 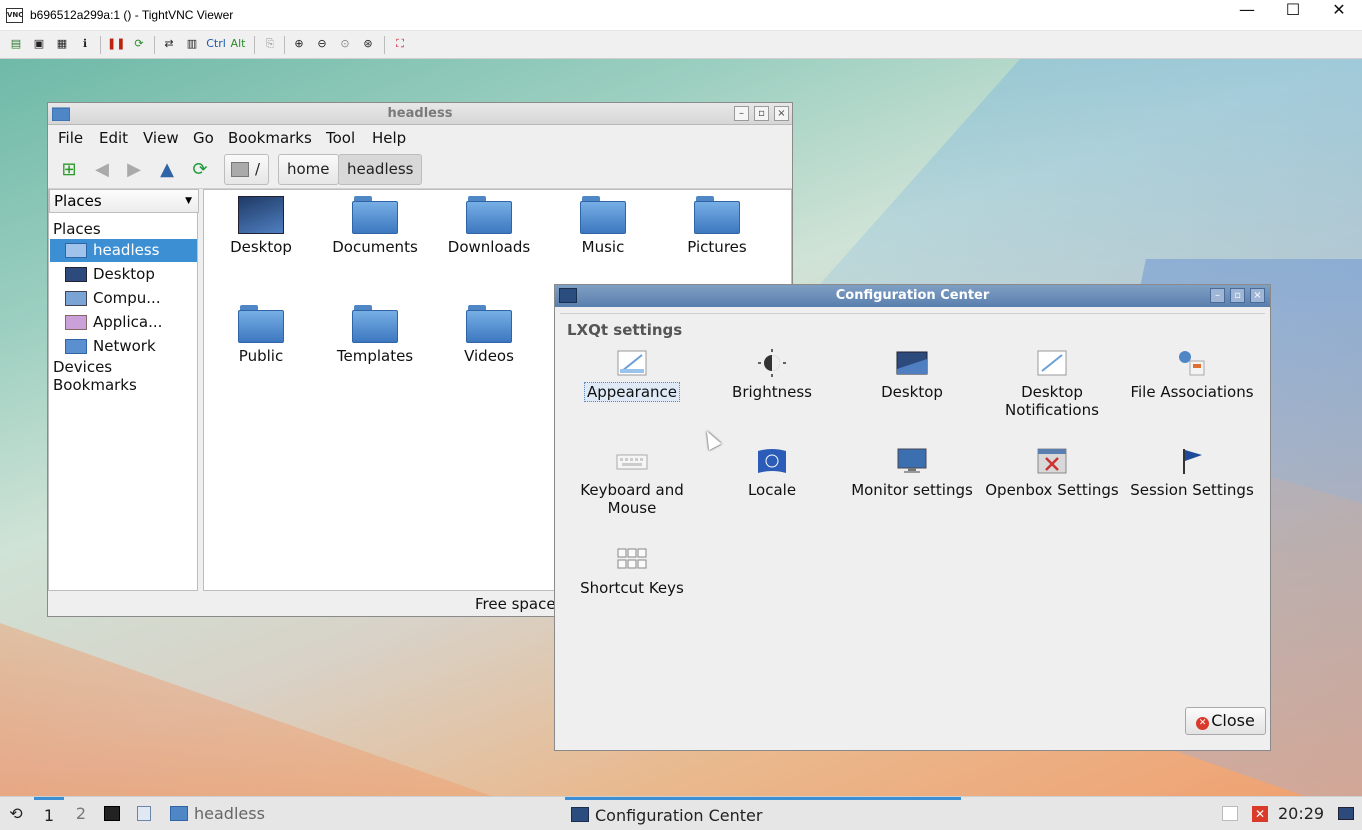 What do you see at coordinates (169, 44) in the screenshot?
I see `transfer-icon: ⇄` at bounding box center [169, 44].